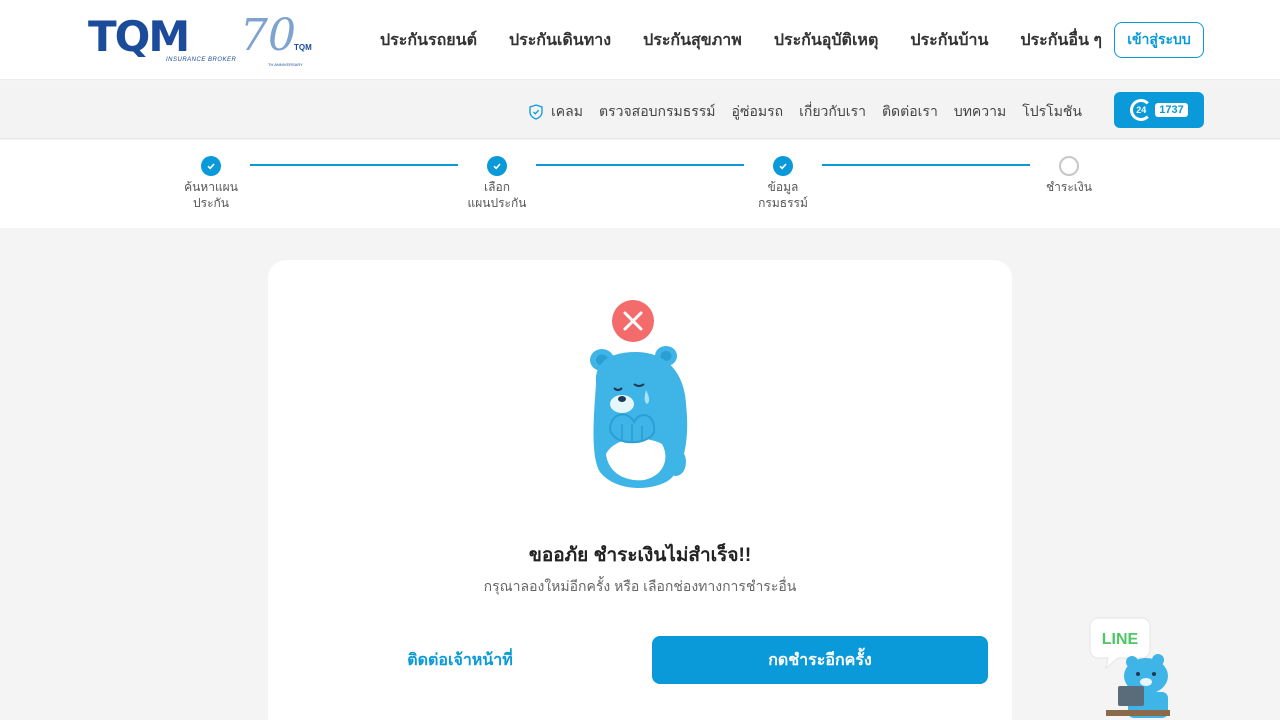  Describe the element at coordinates (567, 111) in the screenshot. I see `subnav-claim-label: เคลม` at that location.